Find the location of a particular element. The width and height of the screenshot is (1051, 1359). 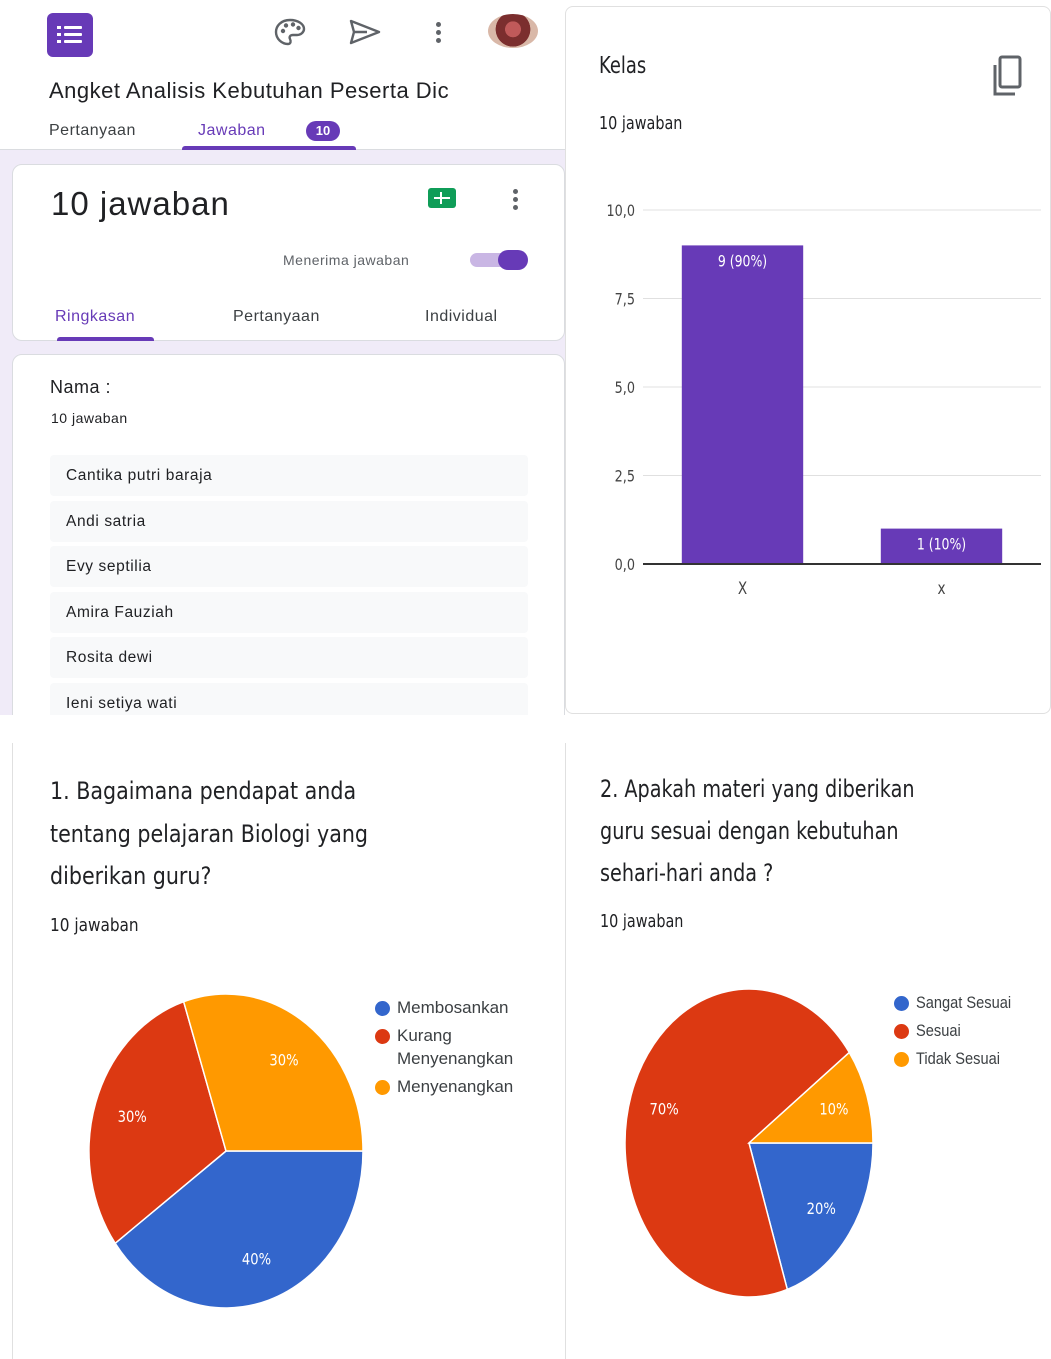

question-title-line: 1. Bagaimana pendapat anda is located at coordinates (203, 791).